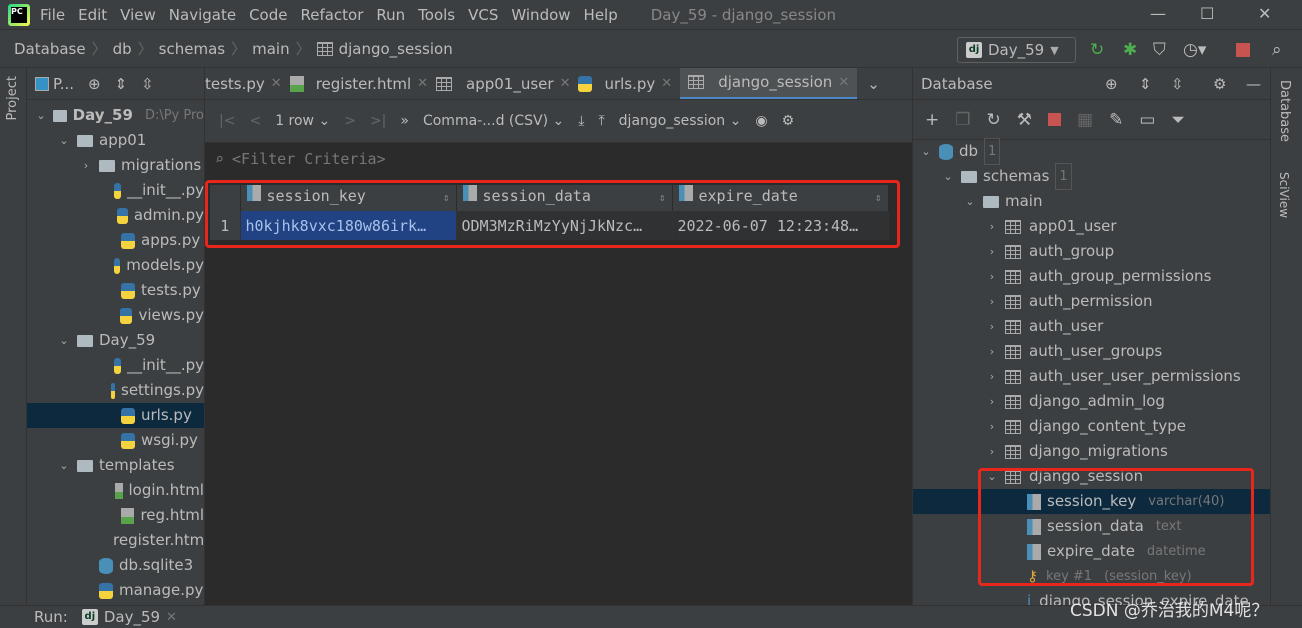  Describe the element at coordinates (1194, 50) in the screenshot. I see `profile-icon: ◷▾` at that location.